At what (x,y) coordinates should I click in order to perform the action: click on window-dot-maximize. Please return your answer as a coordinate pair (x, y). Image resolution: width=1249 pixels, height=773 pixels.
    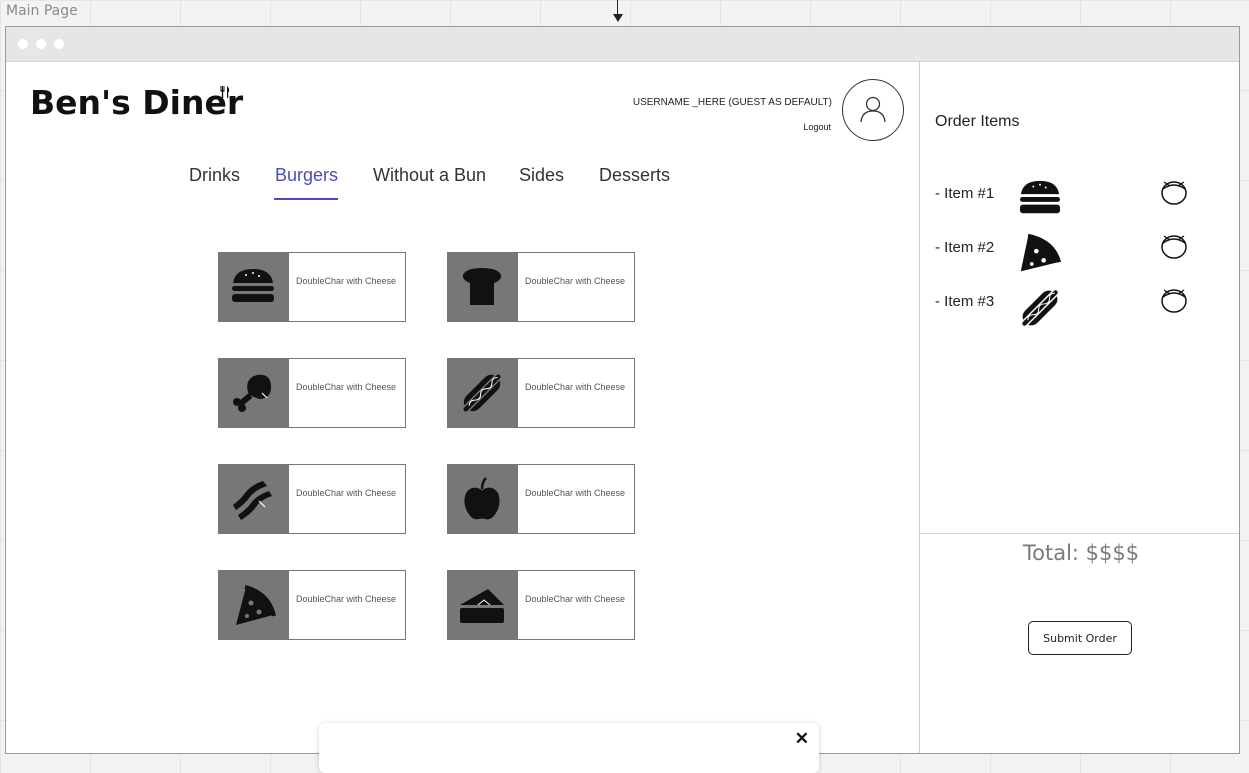
    Looking at the image, I should click on (59, 44).